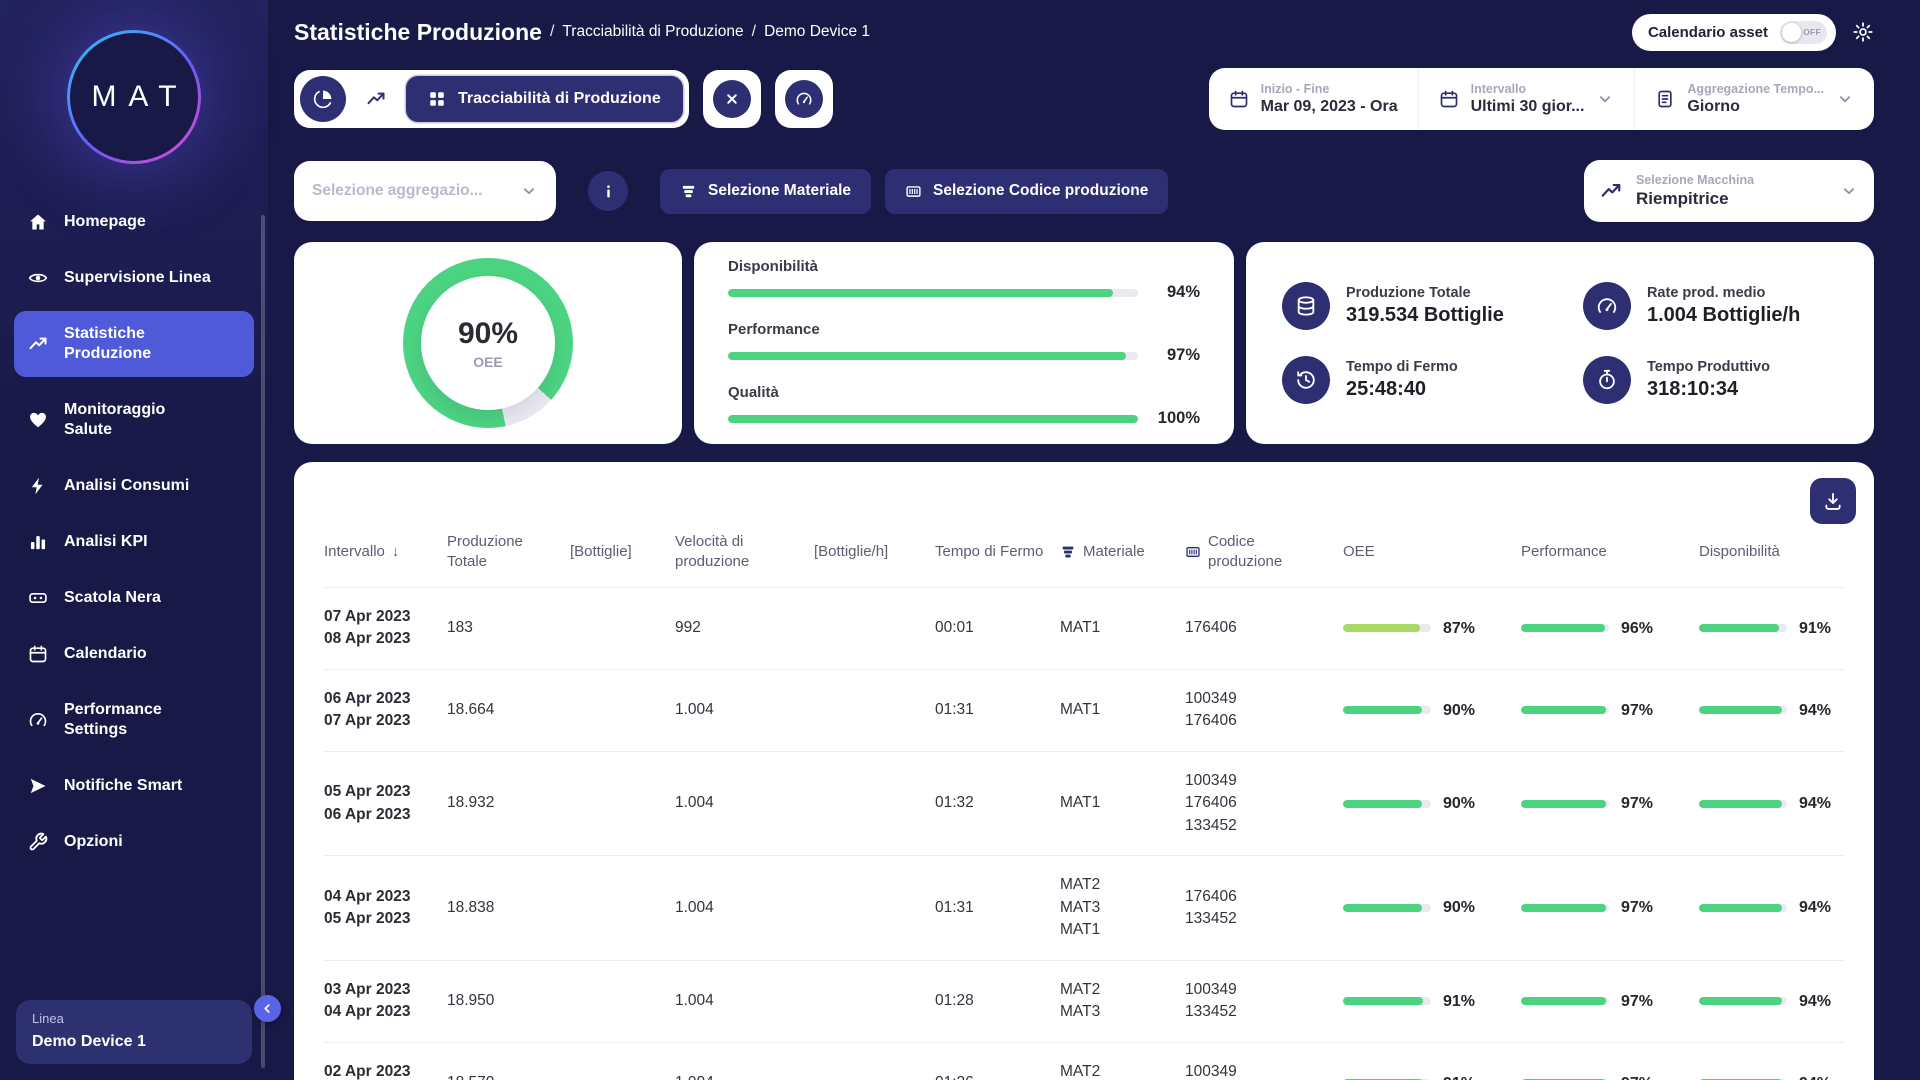  Describe the element at coordinates (1425, 552) in the screenshot. I see `column-header-oee: OEE` at that location.